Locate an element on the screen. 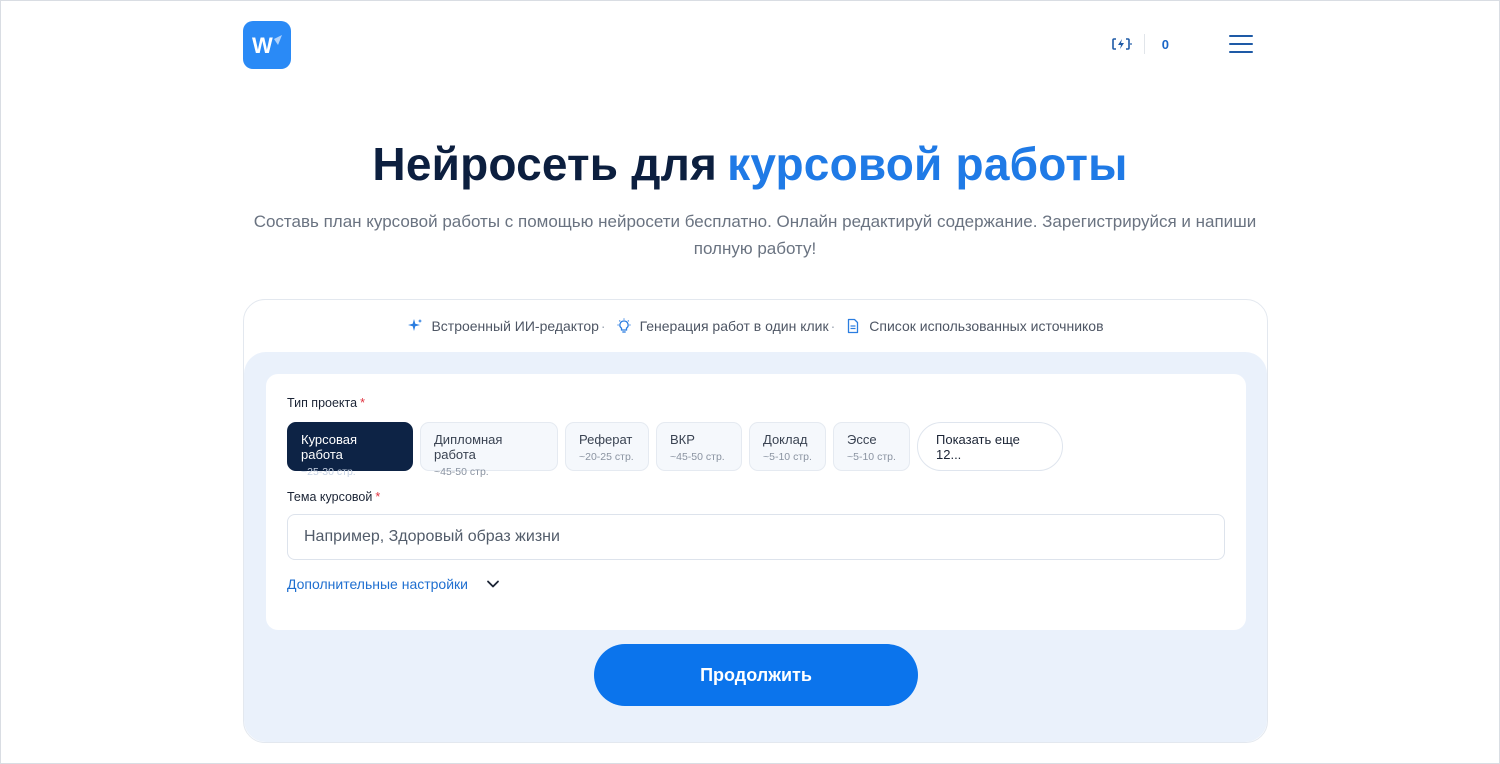  battery-bolt-icon is located at coordinates (1121, 44).